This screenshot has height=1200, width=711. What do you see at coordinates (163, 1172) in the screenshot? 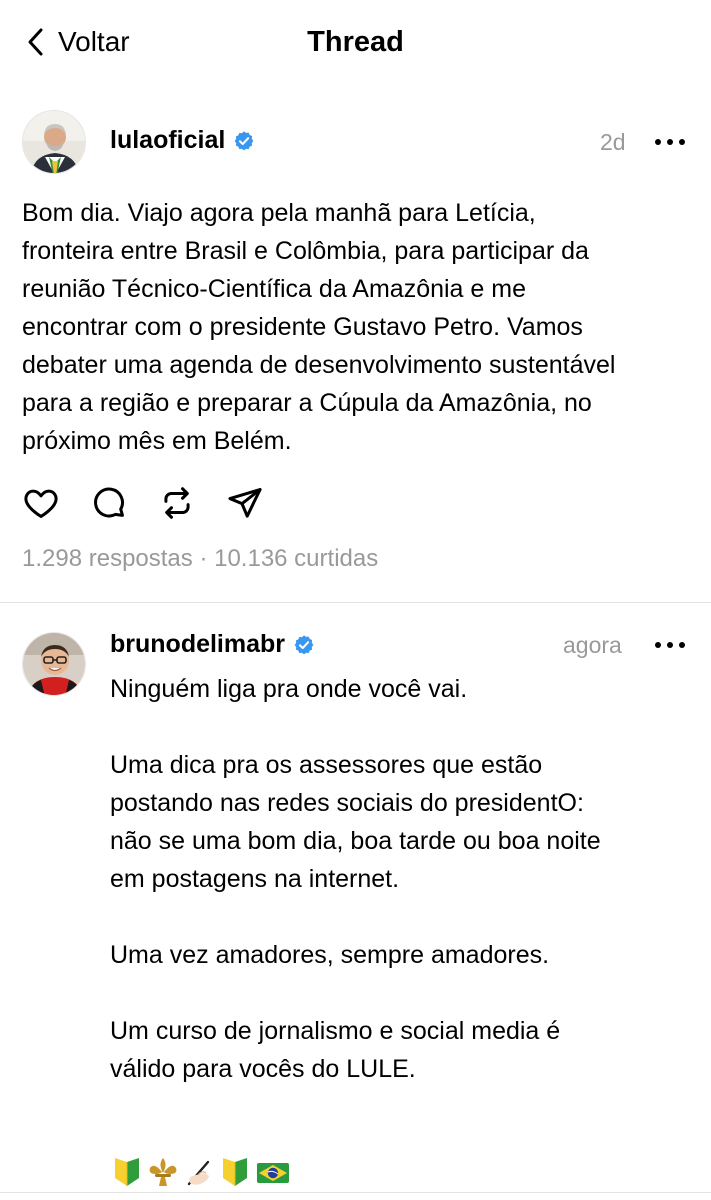
I see `fleur-de-lis-icon` at bounding box center [163, 1172].